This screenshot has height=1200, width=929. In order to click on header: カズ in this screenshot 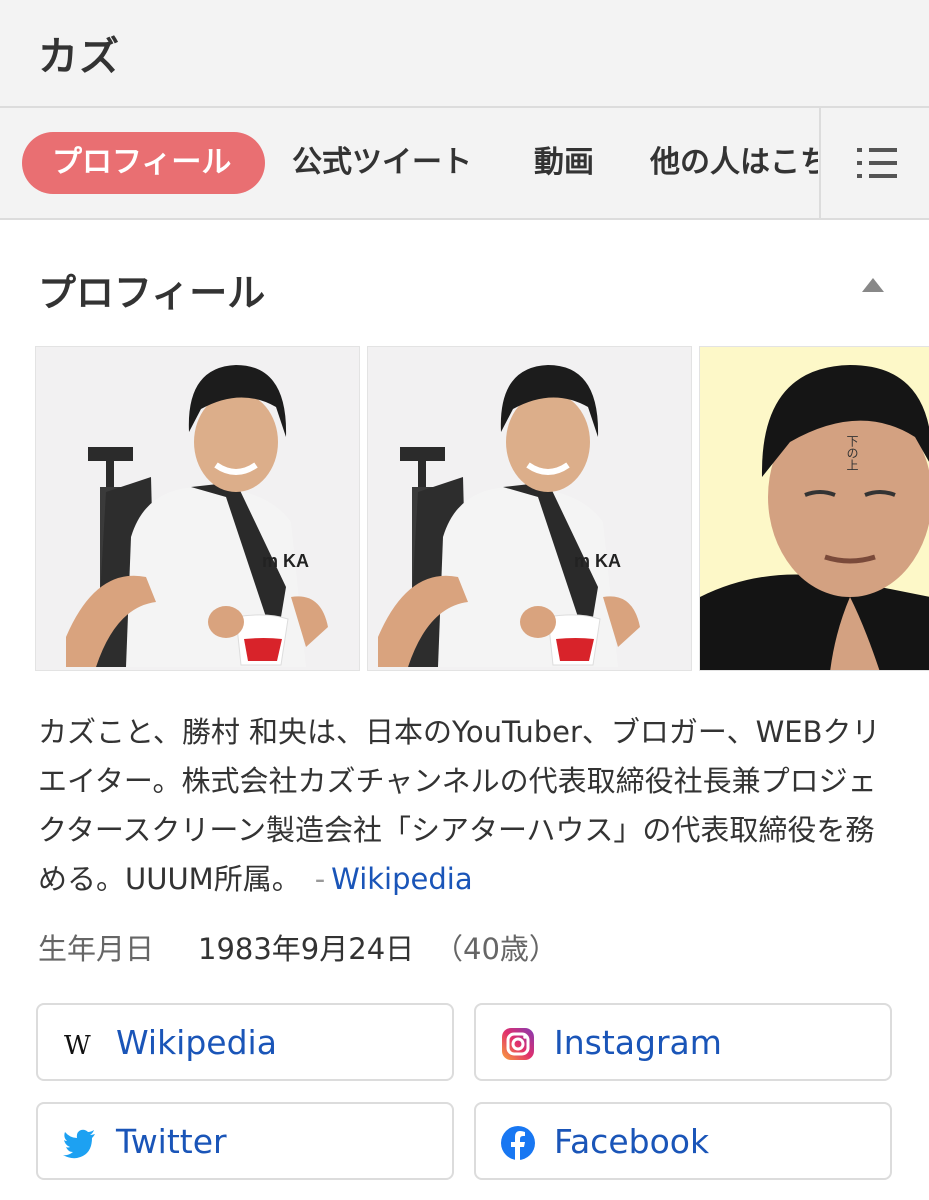, I will do `click(464, 54)`.